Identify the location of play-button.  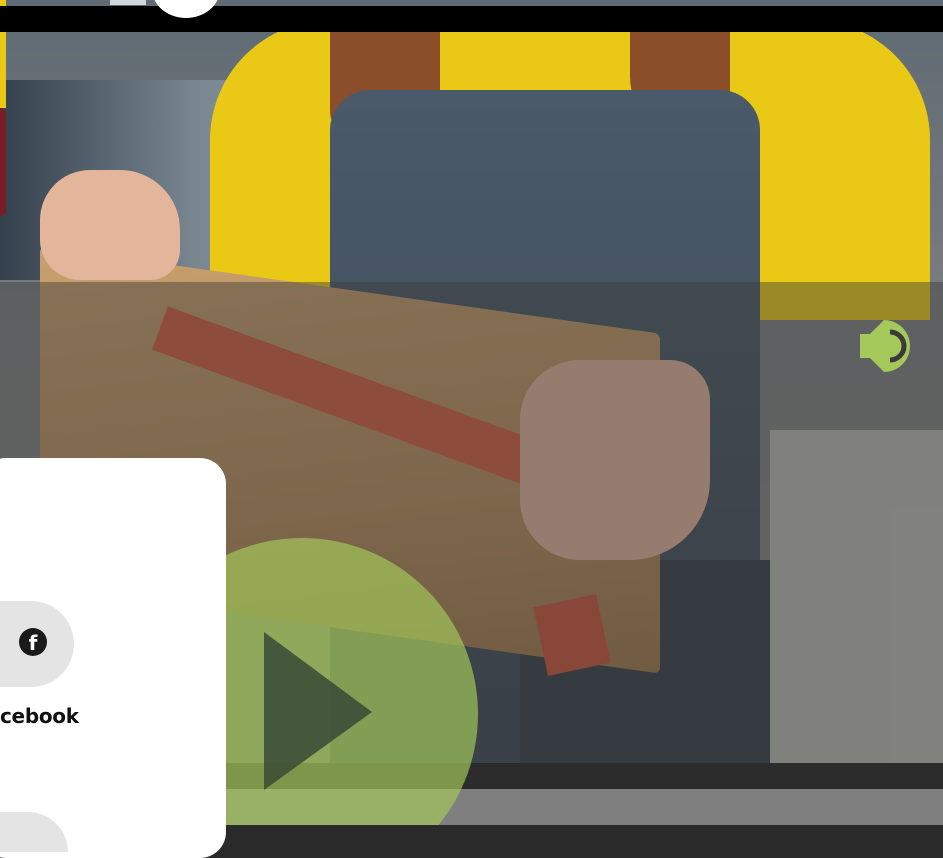
(302, 695).